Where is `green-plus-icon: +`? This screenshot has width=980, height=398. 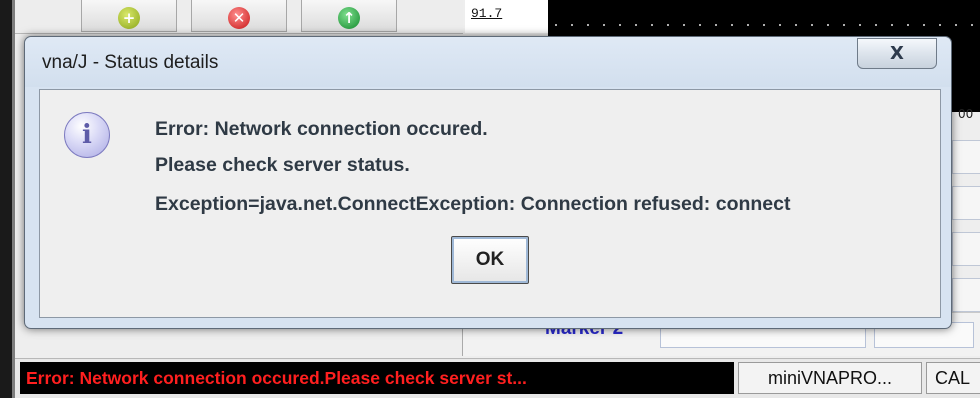
green-plus-icon: + is located at coordinates (129, 17).